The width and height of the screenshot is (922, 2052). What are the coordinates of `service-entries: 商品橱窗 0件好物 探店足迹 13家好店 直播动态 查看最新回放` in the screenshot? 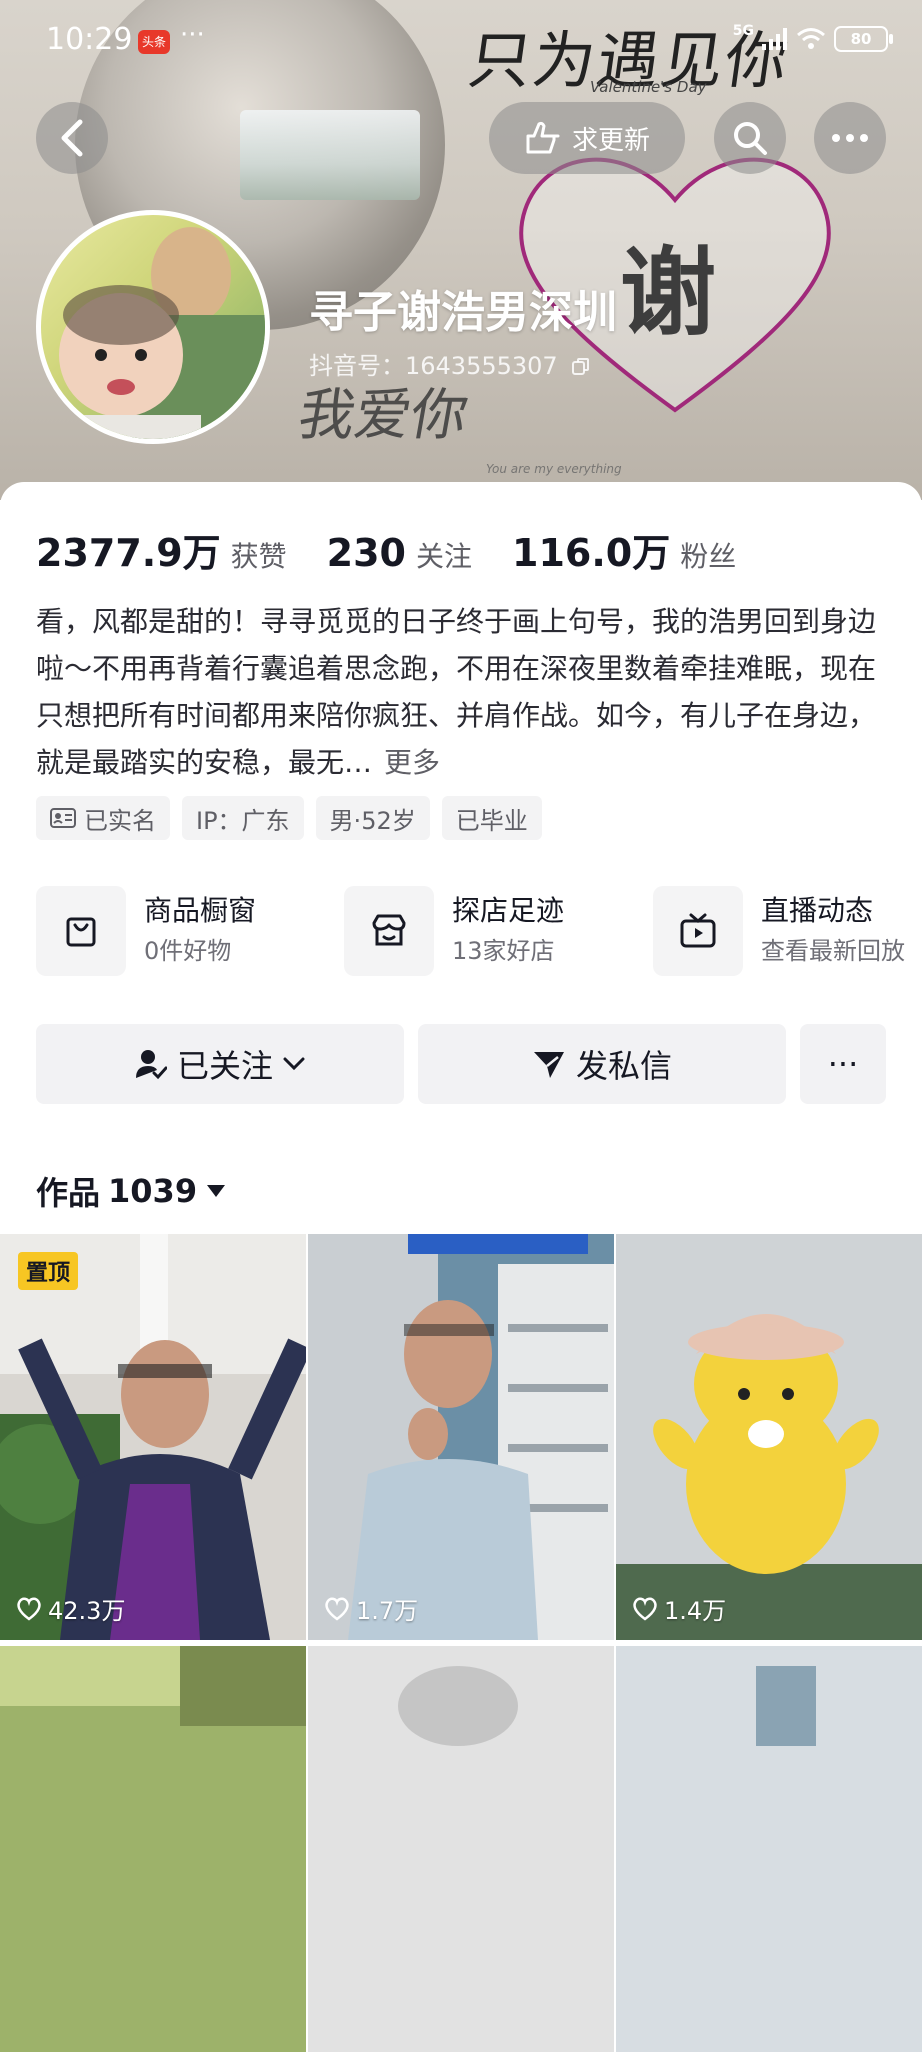 It's located at (479, 933).